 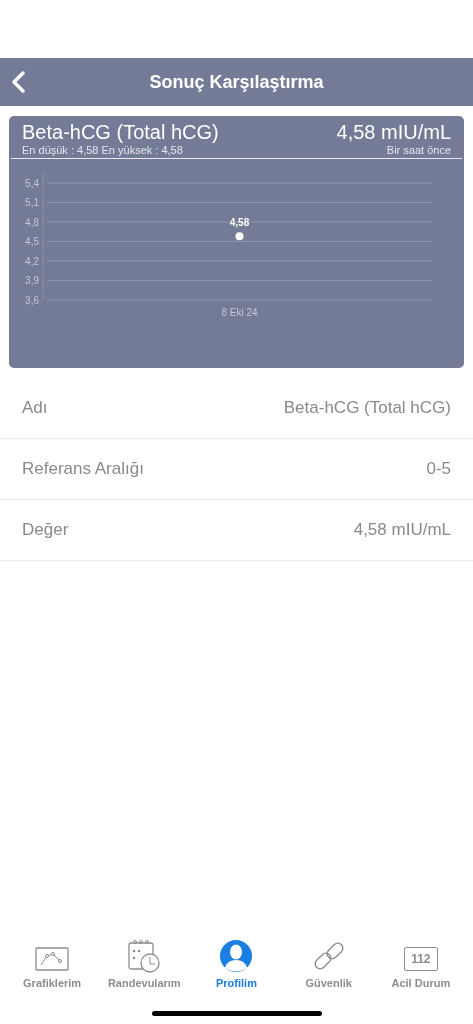 I want to click on tab-bar-item: Grafiklerim, so click(x=52, y=968).